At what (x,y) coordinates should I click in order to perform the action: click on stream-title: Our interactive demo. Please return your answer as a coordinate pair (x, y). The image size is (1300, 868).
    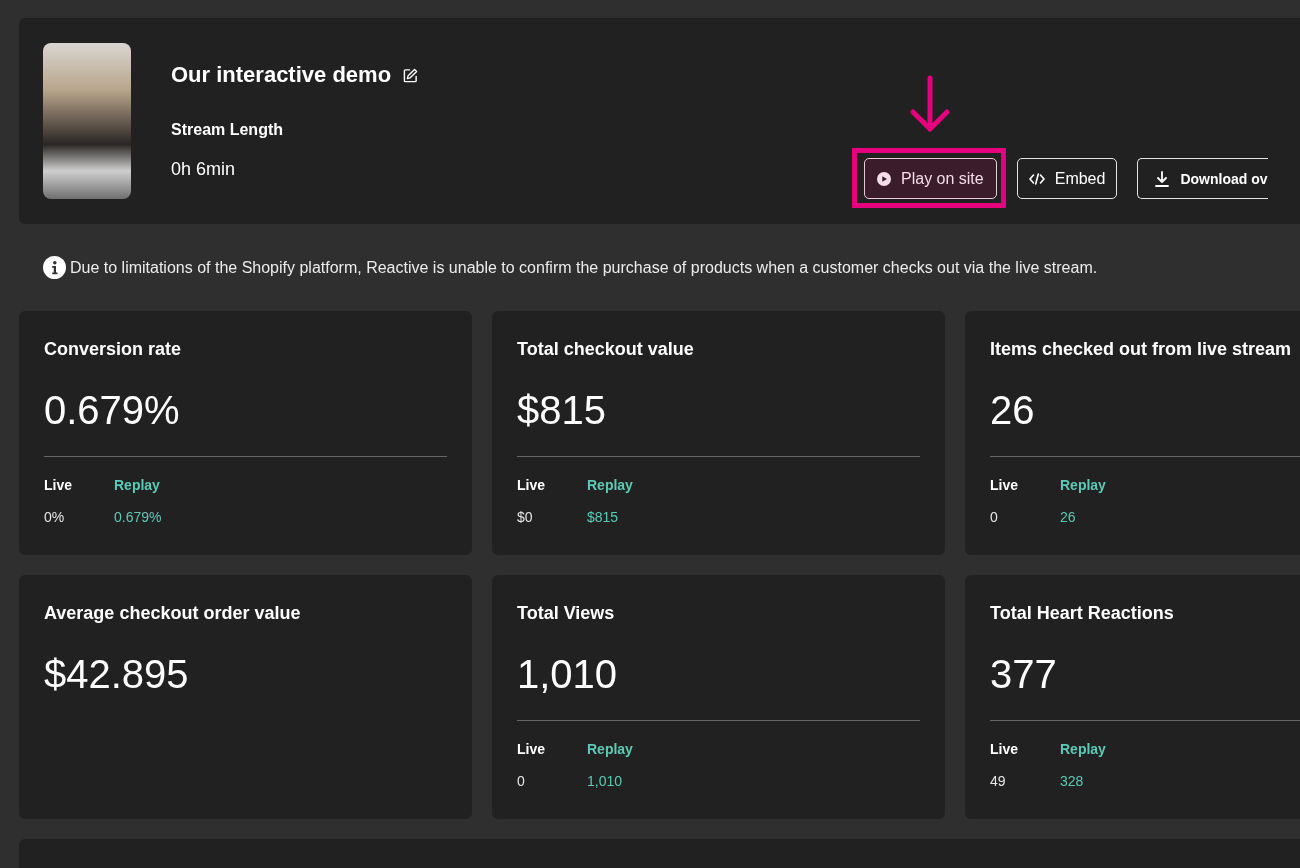
    Looking at the image, I should click on (281, 75).